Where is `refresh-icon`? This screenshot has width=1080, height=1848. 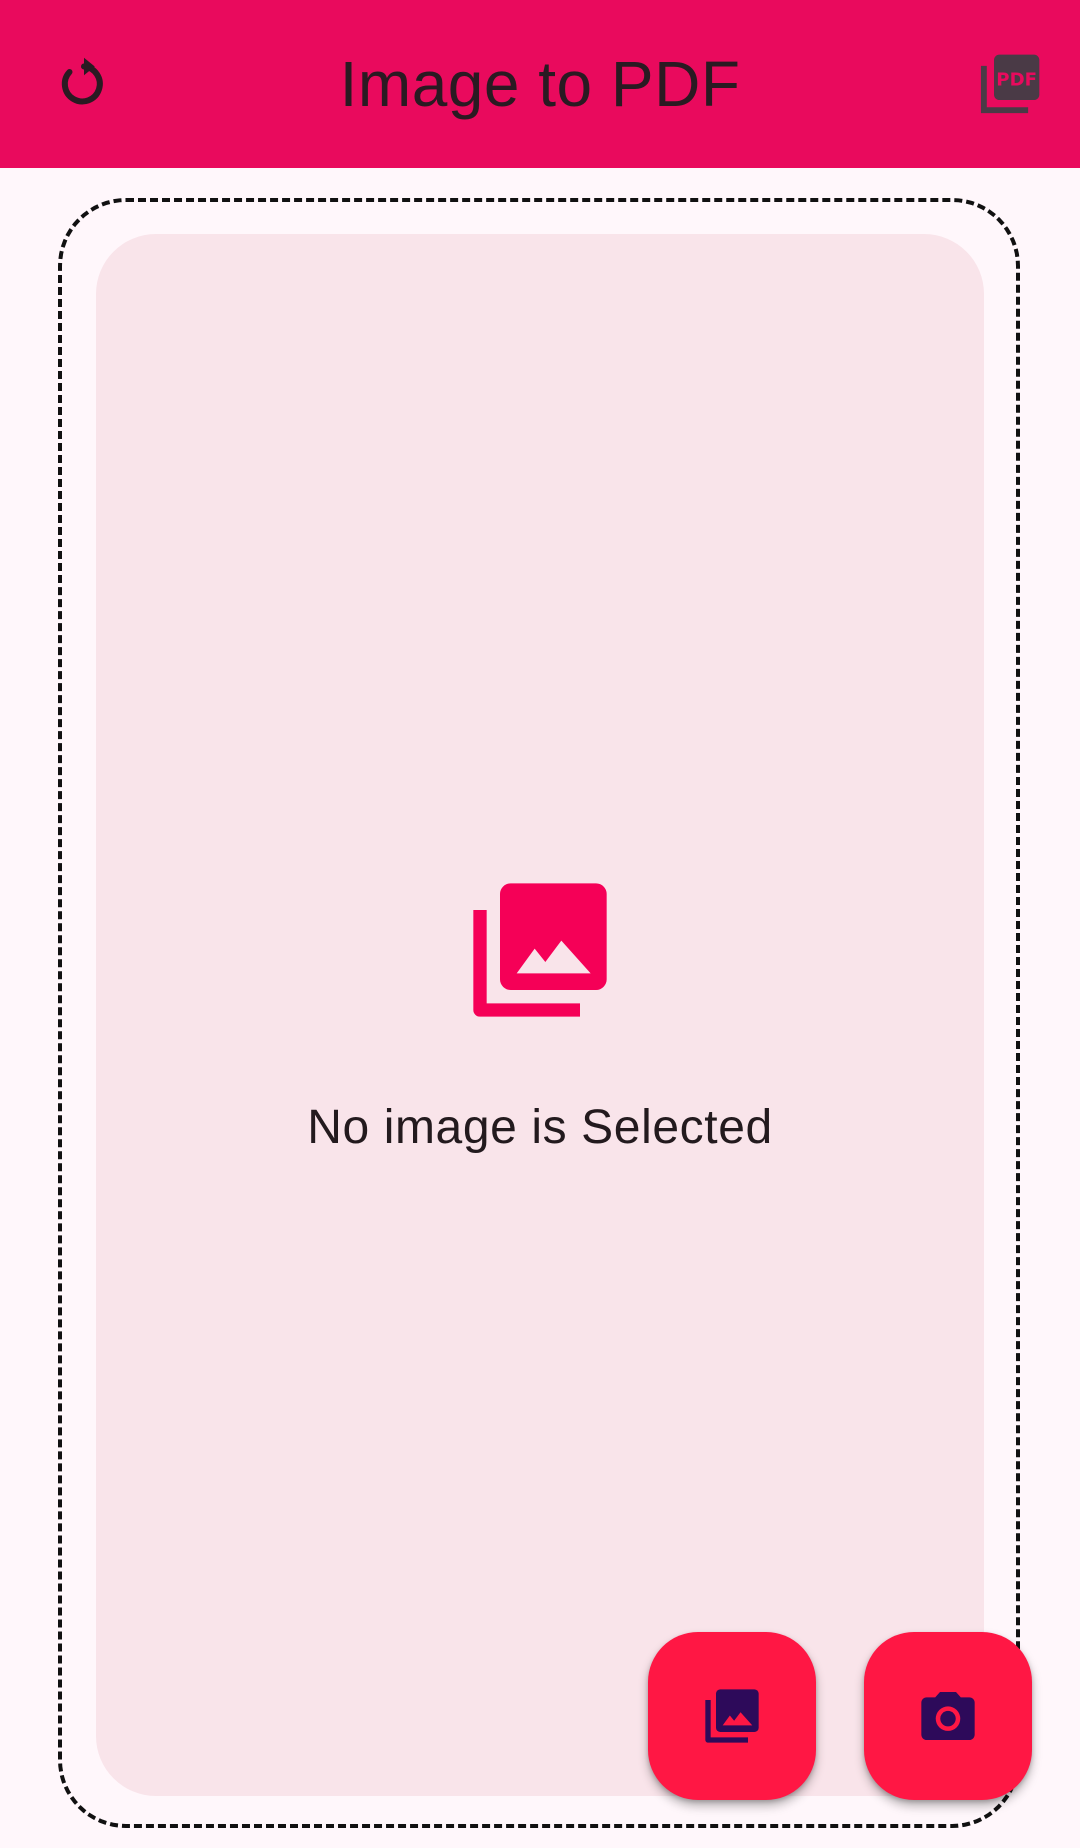 refresh-icon is located at coordinates (82, 81).